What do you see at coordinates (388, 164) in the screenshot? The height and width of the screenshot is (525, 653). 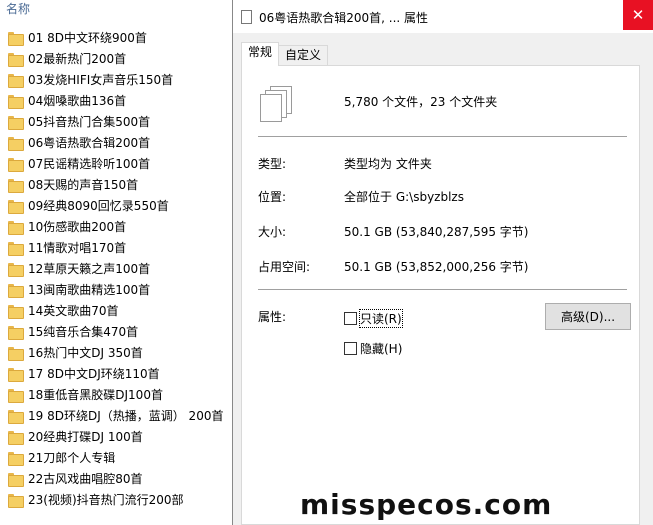 I see `type-value: 类型均为 文件夹` at bounding box center [388, 164].